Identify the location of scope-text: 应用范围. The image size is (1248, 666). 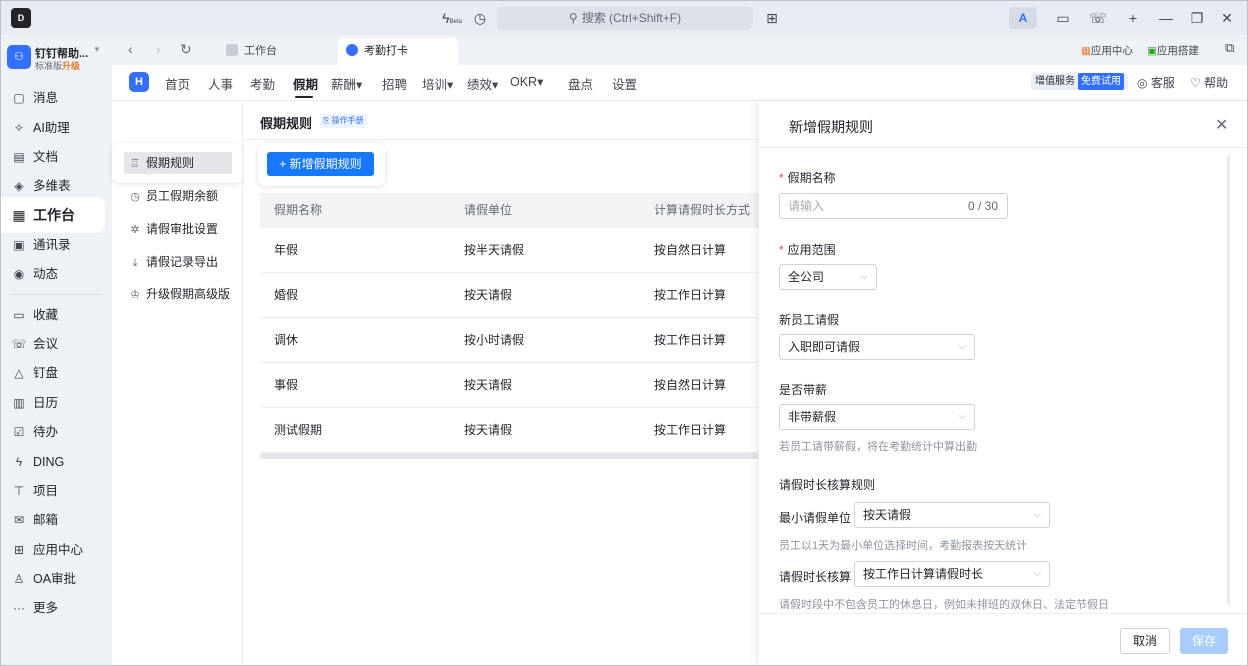
(811, 250).